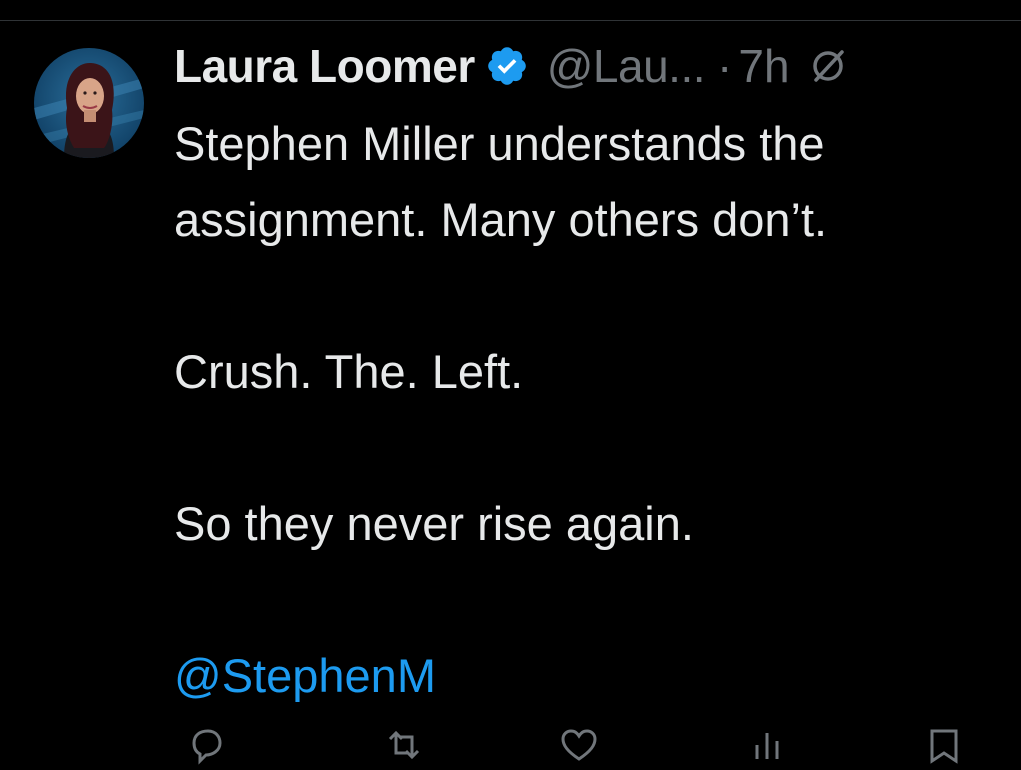 This screenshot has width=1021, height=770. I want to click on tweet-text-line: So they never rise again., so click(434, 523).